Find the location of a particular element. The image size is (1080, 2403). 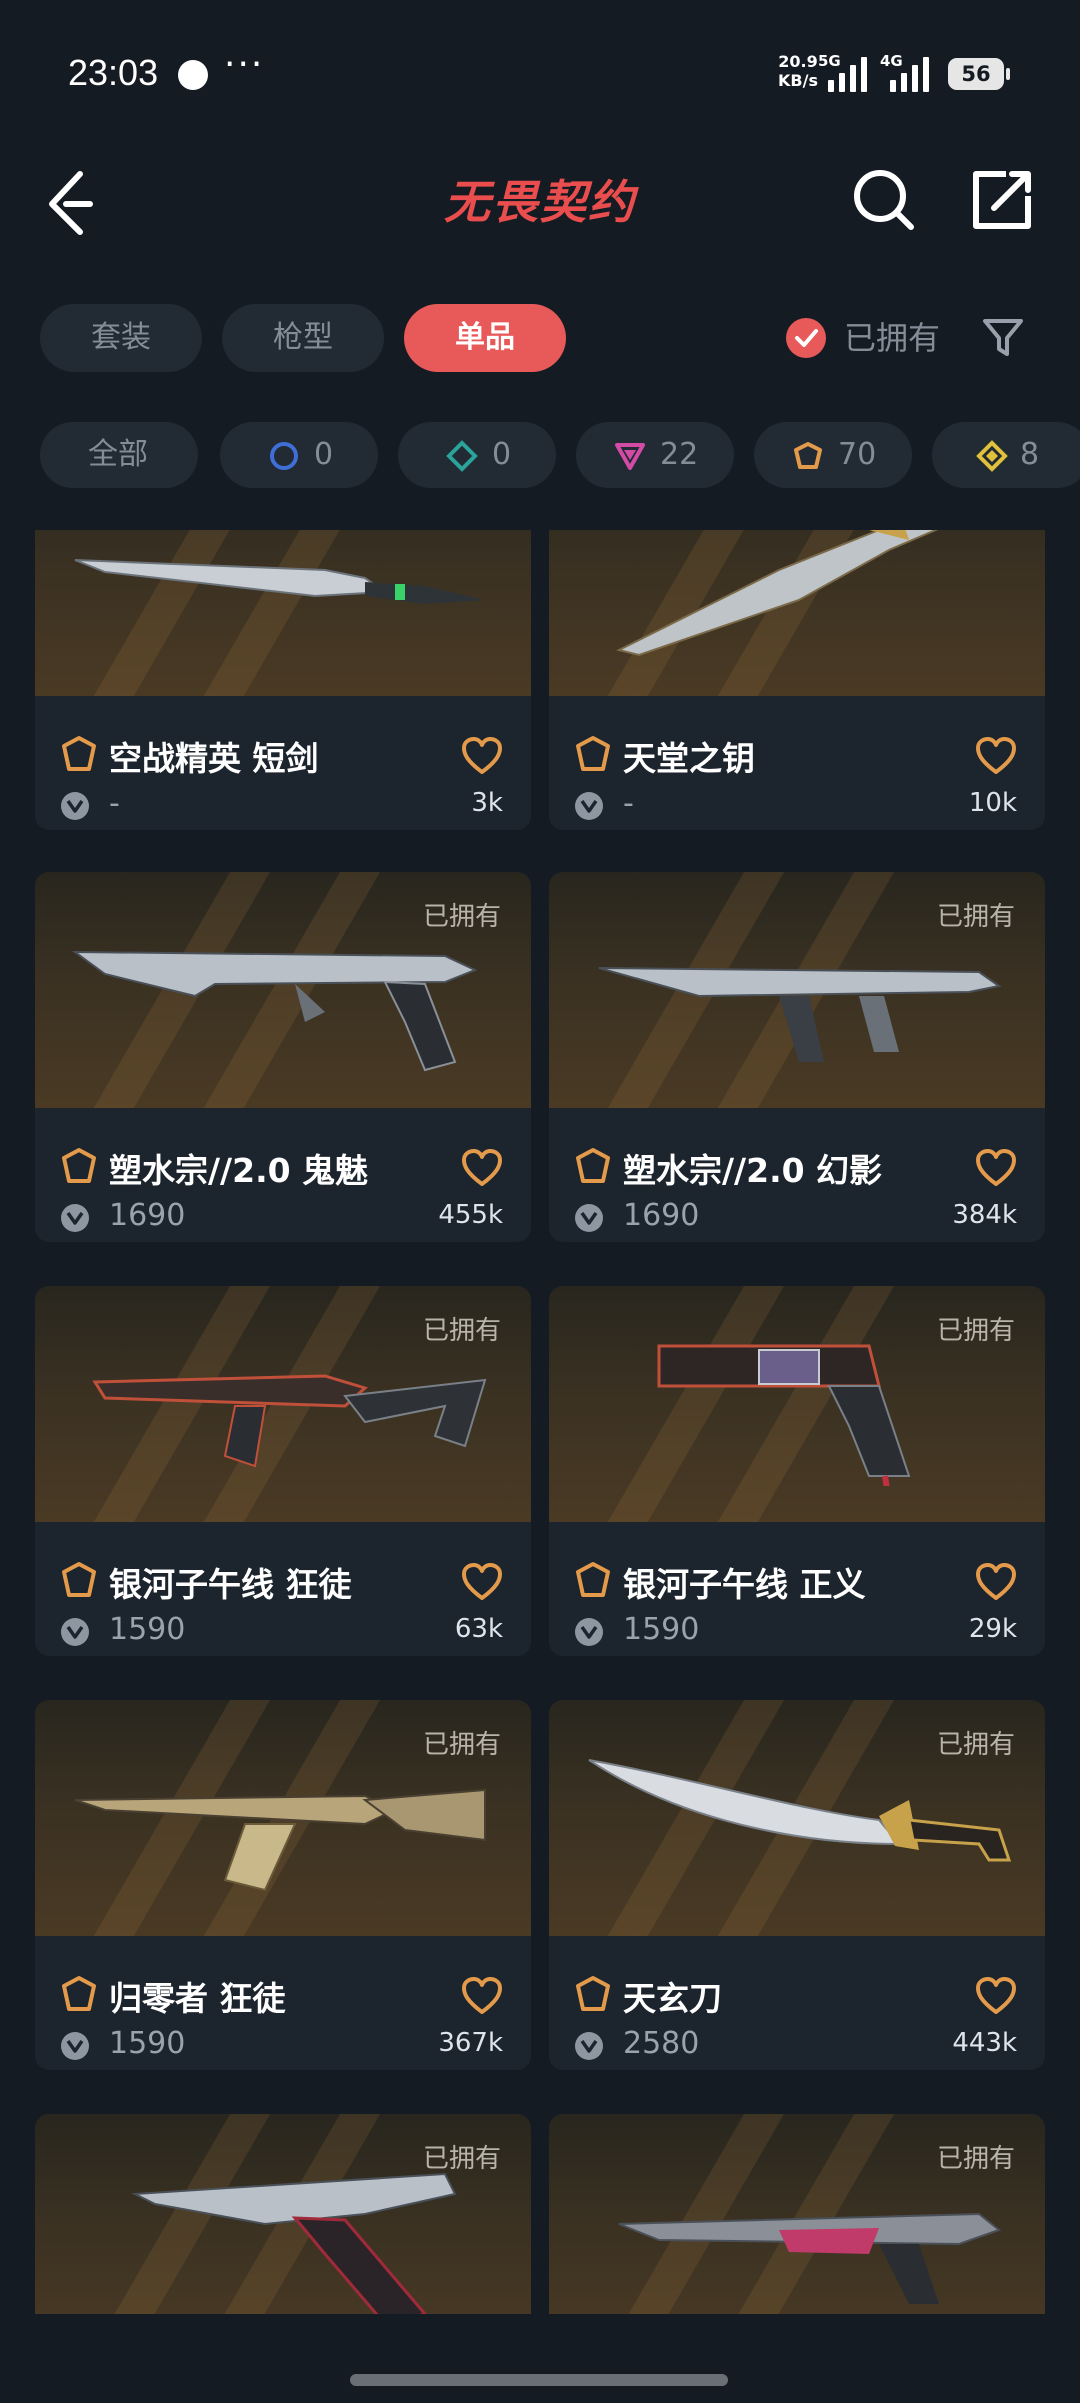

item-likes: 63k is located at coordinates (478, 1629).